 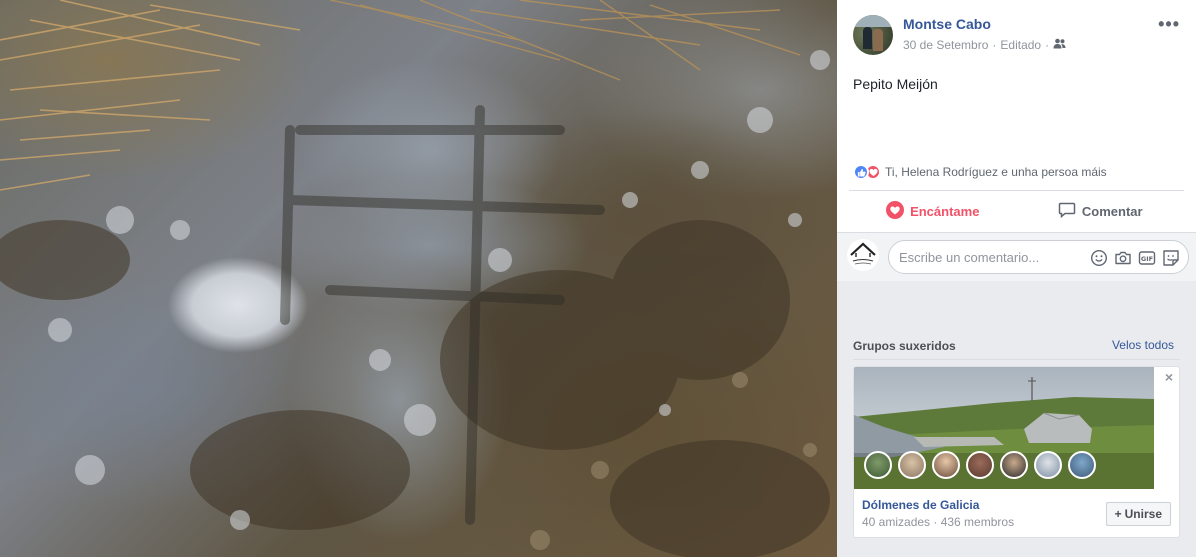 What do you see at coordinates (945, 45) in the screenshot?
I see `post-date: 30 de Setembro` at bounding box center [945, 45].